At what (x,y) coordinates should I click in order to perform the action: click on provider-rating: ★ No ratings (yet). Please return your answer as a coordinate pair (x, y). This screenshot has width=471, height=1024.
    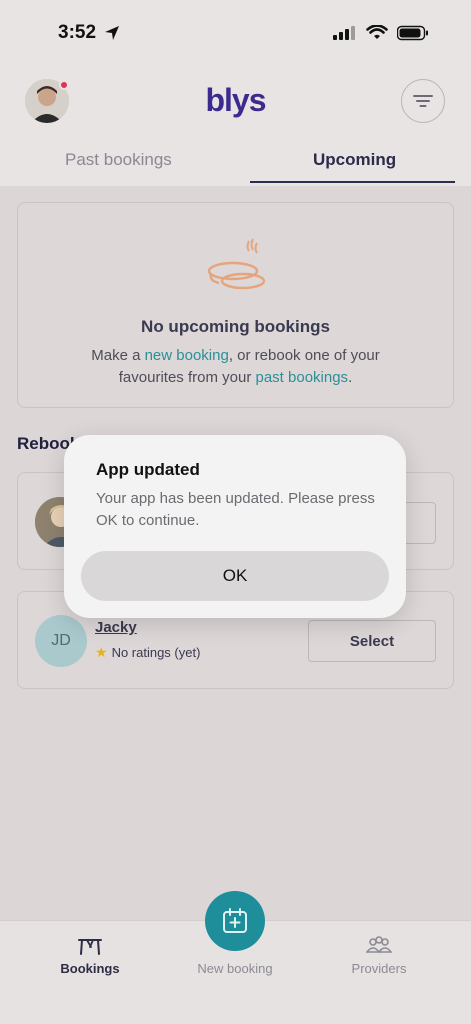
    Looking at the image, I should click on (147, 652).